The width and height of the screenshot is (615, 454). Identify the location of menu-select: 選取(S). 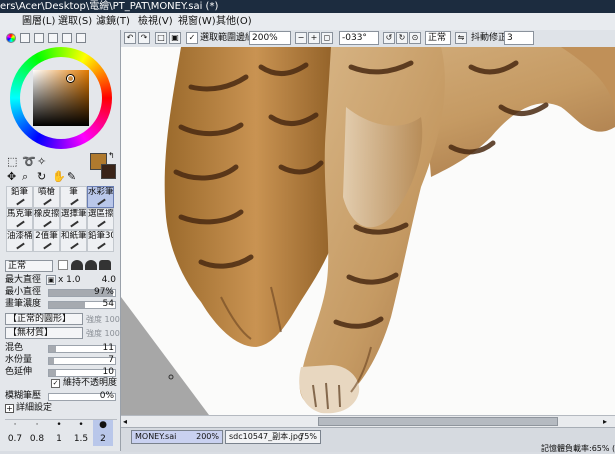
(75, 21).